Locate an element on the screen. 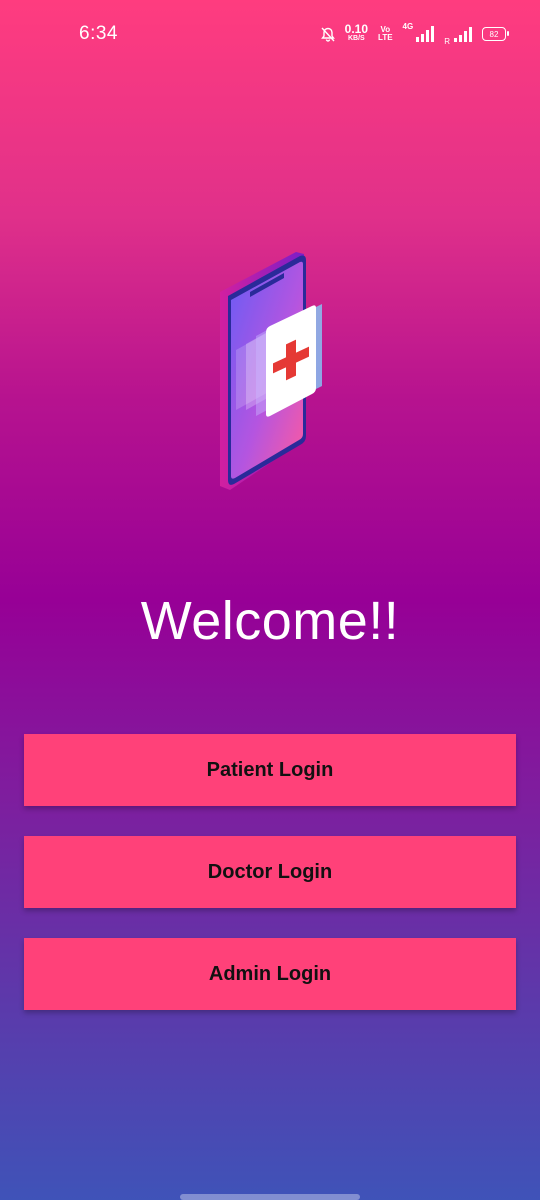 The height and width of the screenshot is (1200, 540). status-icons: 0.10 KB/S Vo LTE 4G R 82 is located at coordinates (414, 34).